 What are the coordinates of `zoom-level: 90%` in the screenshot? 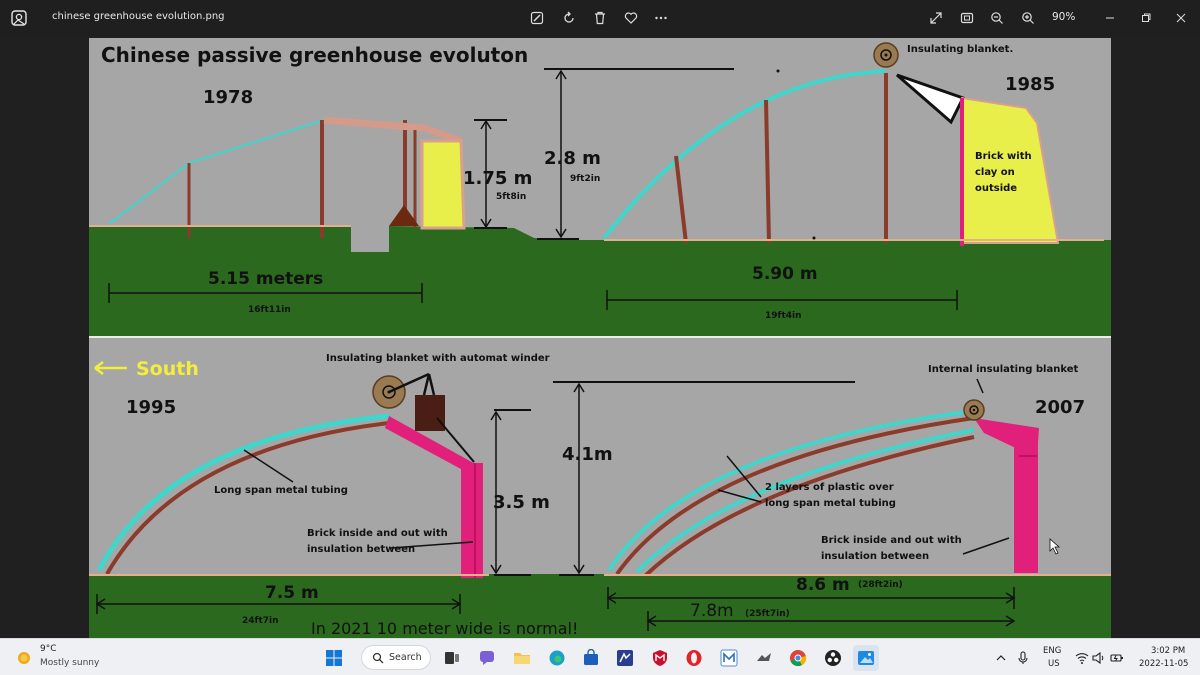 It's located at (1064, 17).